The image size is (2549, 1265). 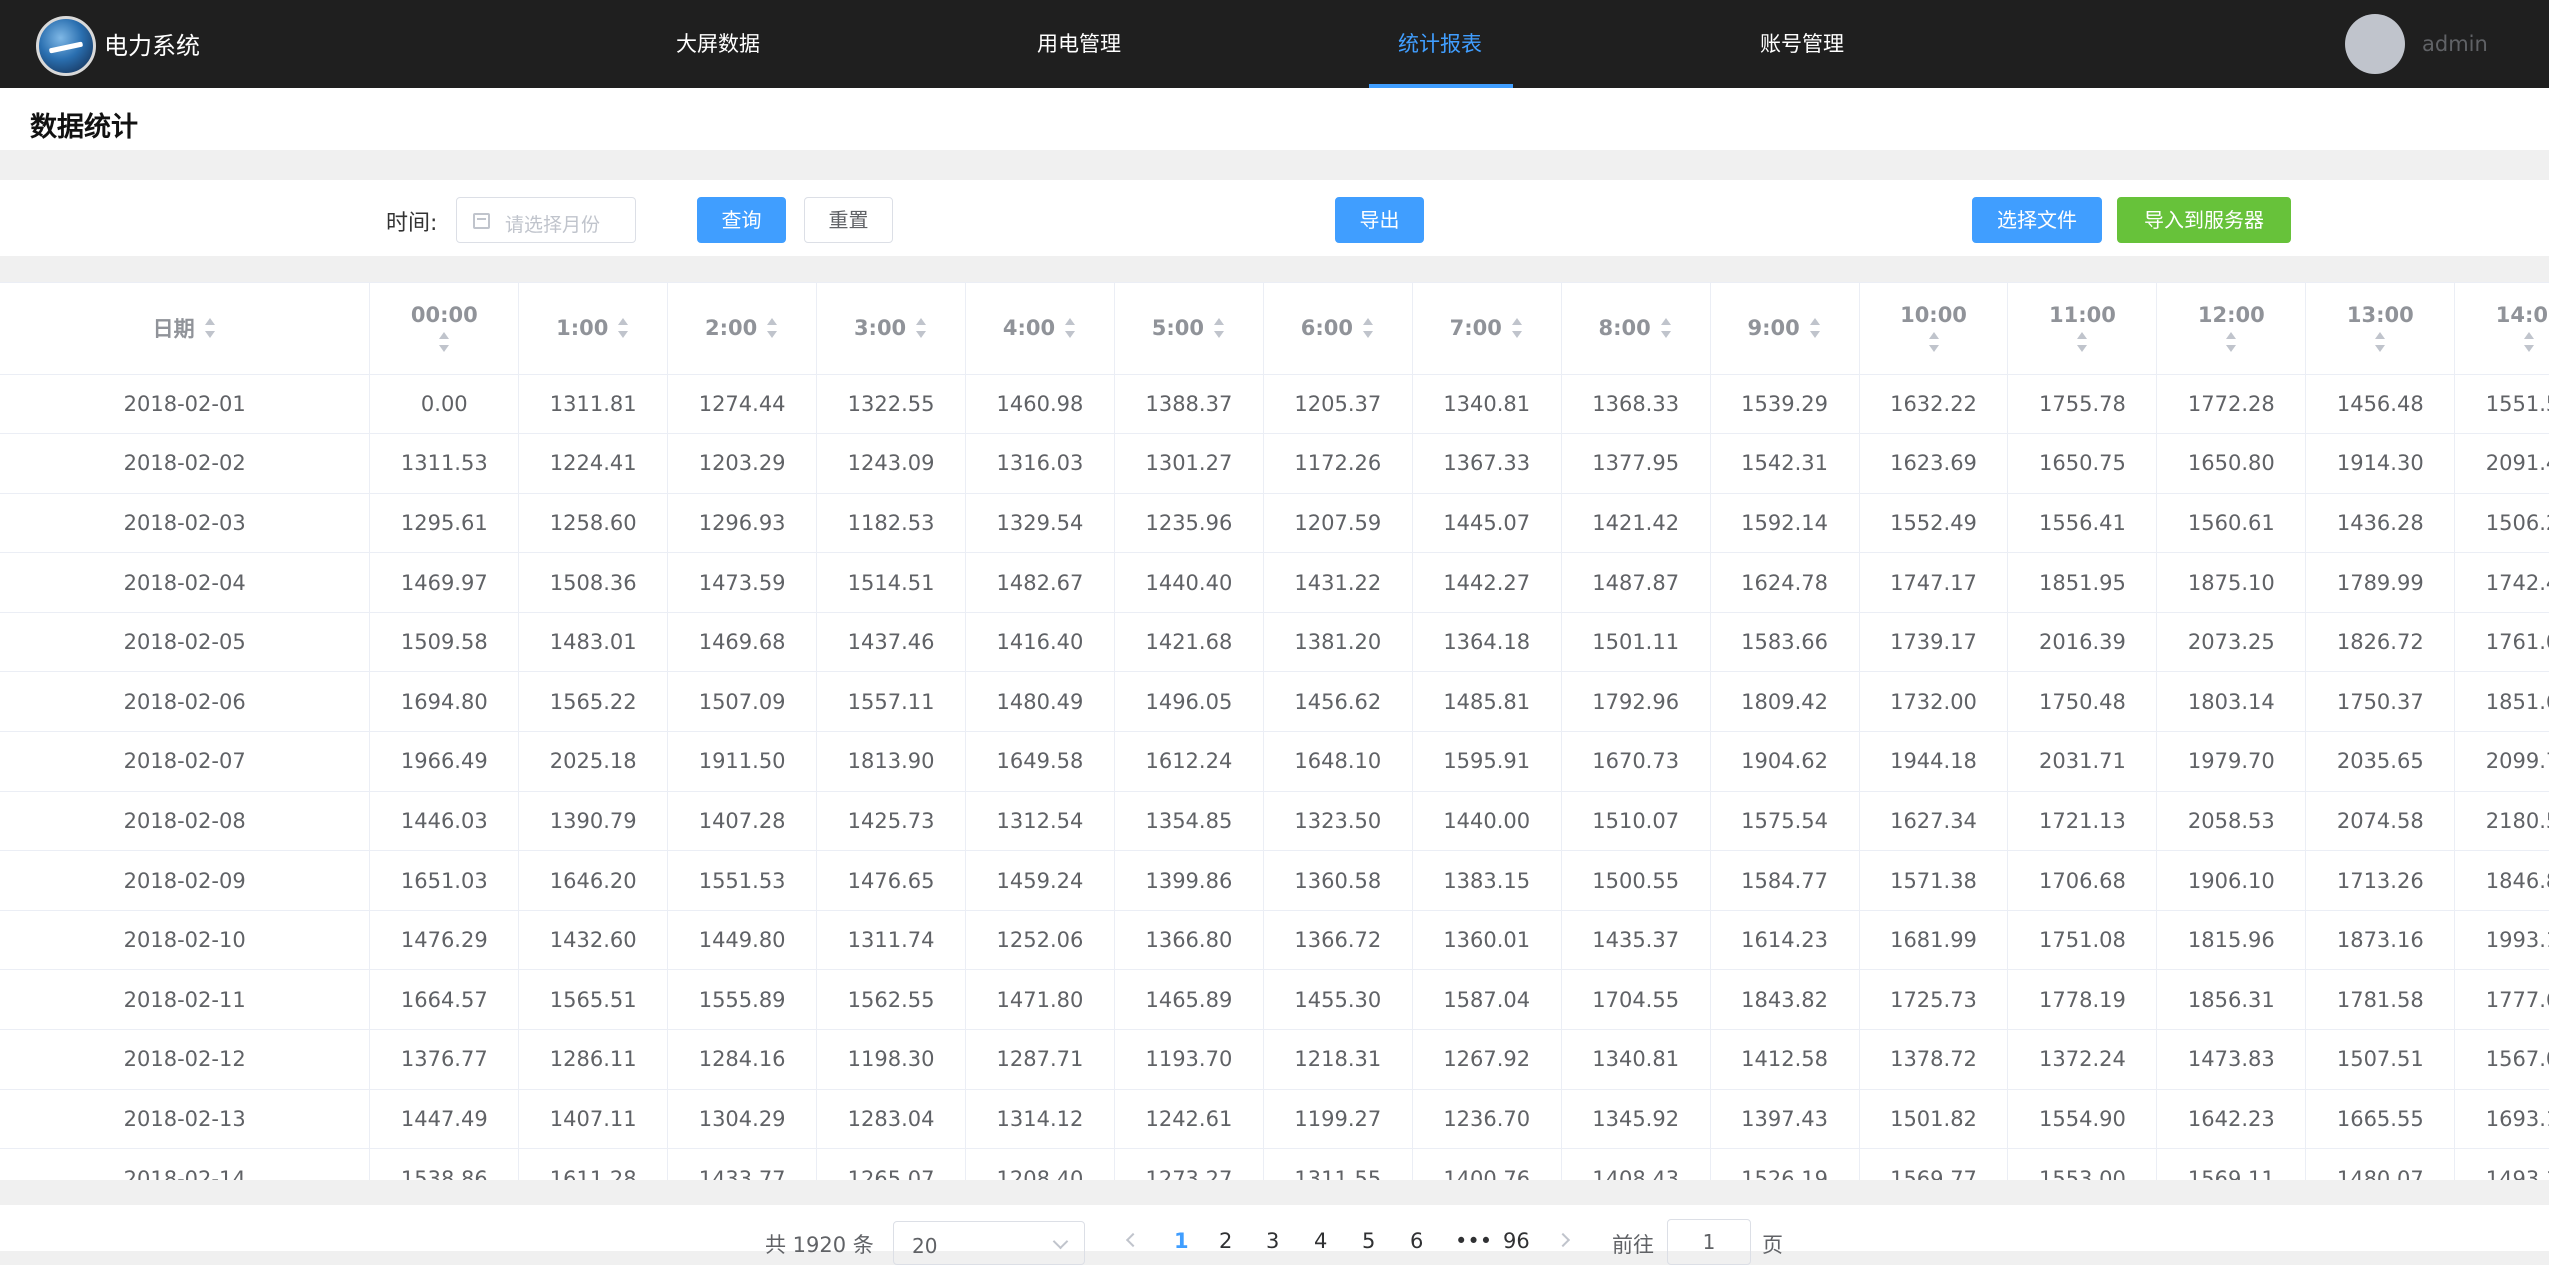 I want to click on import-to-server-button: 导入到服务器, so click(x=2204, y=220).